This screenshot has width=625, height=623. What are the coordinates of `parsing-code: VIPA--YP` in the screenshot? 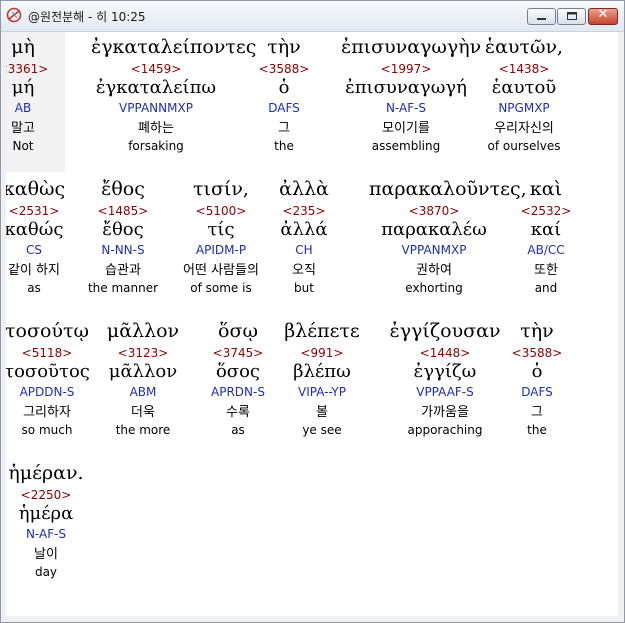 It's located at (322, 392).